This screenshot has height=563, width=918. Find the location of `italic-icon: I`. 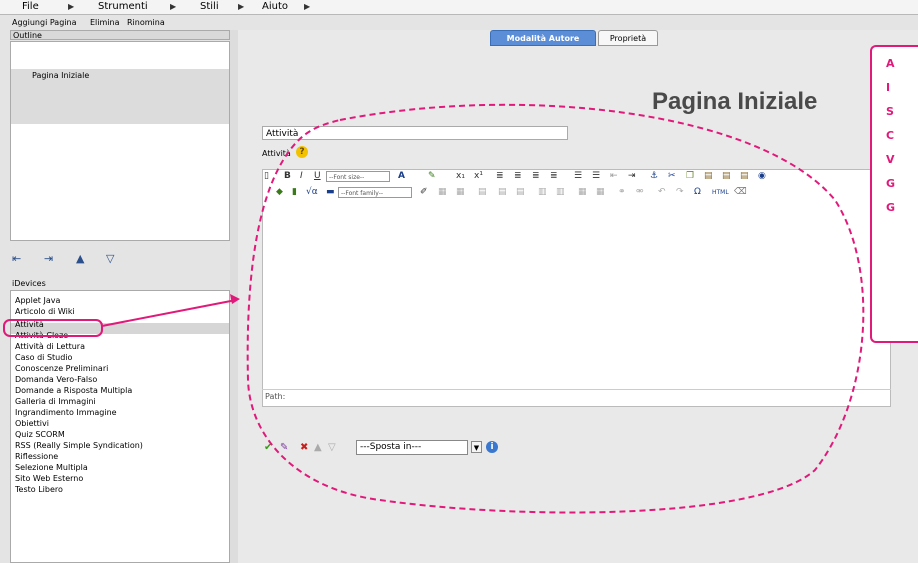

italic-icon: I is located at coordinates (301, 176).